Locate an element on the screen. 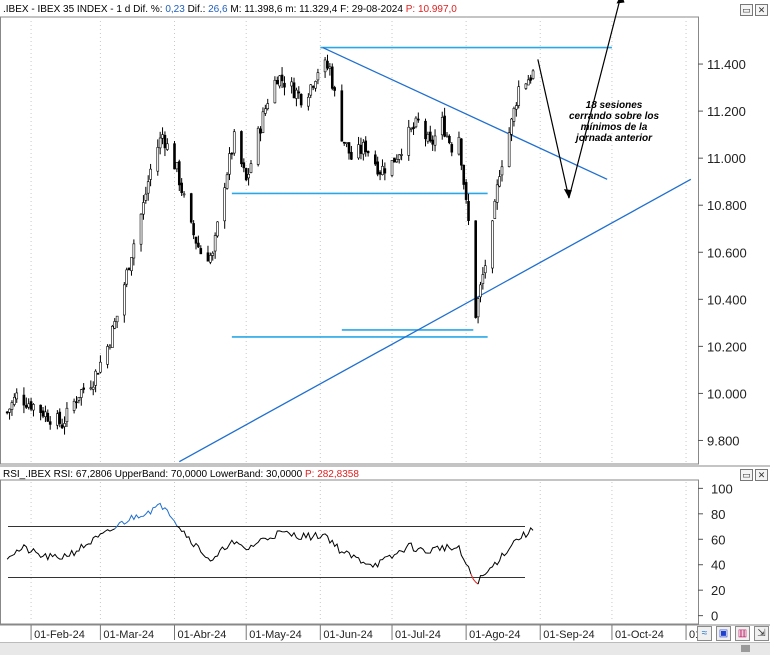 Image resolution: width=770 pixels, height=659 pixels. projection-arrowhead is located at coordinates (620, 2).